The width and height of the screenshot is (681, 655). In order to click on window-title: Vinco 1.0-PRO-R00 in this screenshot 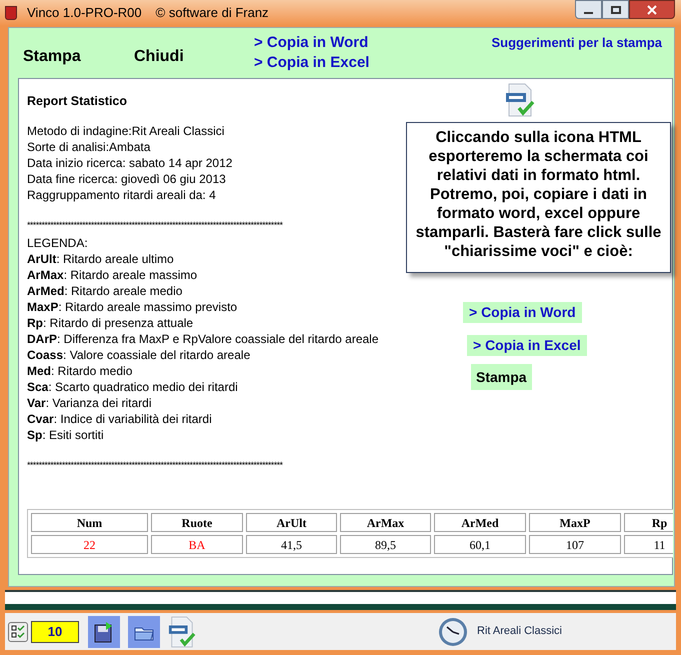, I will do `click(84, 13)`.